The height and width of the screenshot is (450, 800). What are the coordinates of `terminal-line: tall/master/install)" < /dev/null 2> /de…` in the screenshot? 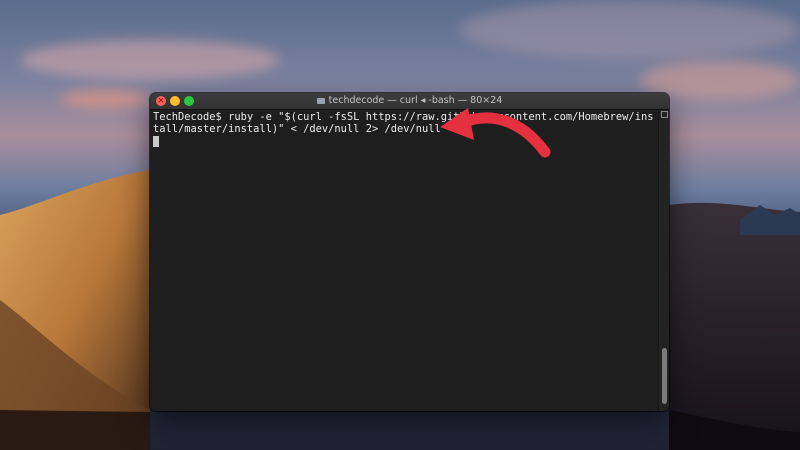 It's located at (297, 129).